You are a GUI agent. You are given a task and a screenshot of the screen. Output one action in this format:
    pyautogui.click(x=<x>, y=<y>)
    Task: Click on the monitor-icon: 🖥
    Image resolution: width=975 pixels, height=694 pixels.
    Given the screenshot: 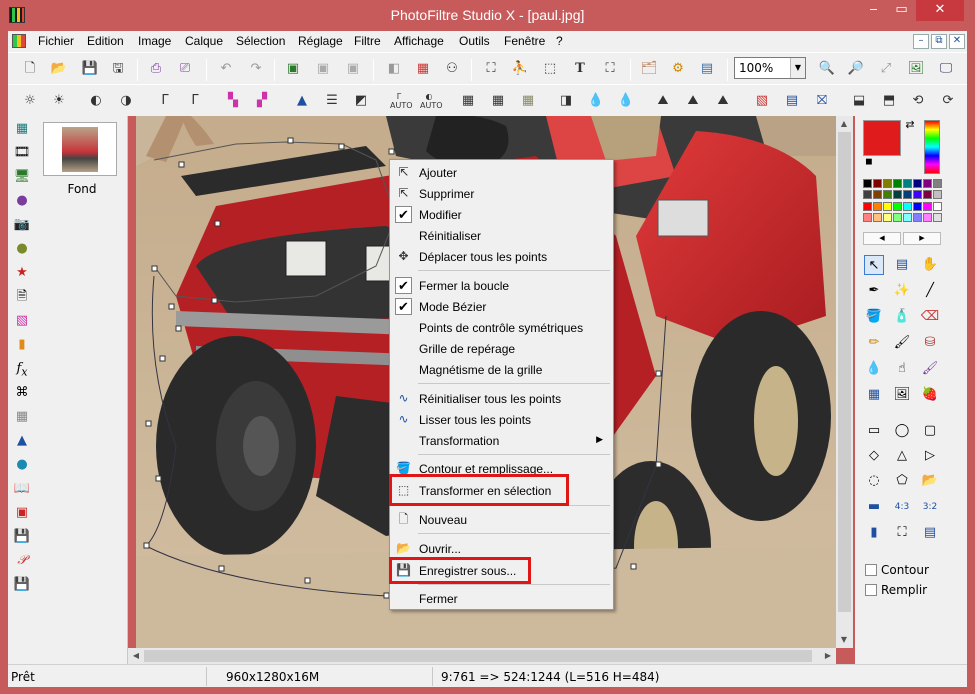 What is the action you would take?
    pyautogui.click(x=22, y=177)
    